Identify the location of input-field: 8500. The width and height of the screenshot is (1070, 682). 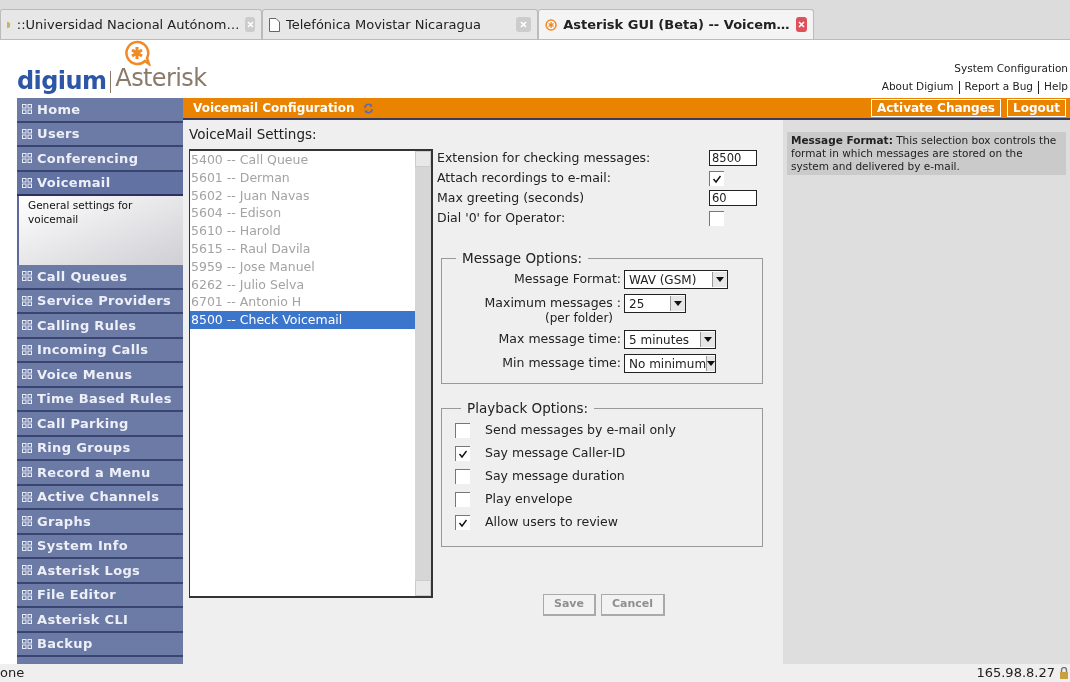
(733, 158).